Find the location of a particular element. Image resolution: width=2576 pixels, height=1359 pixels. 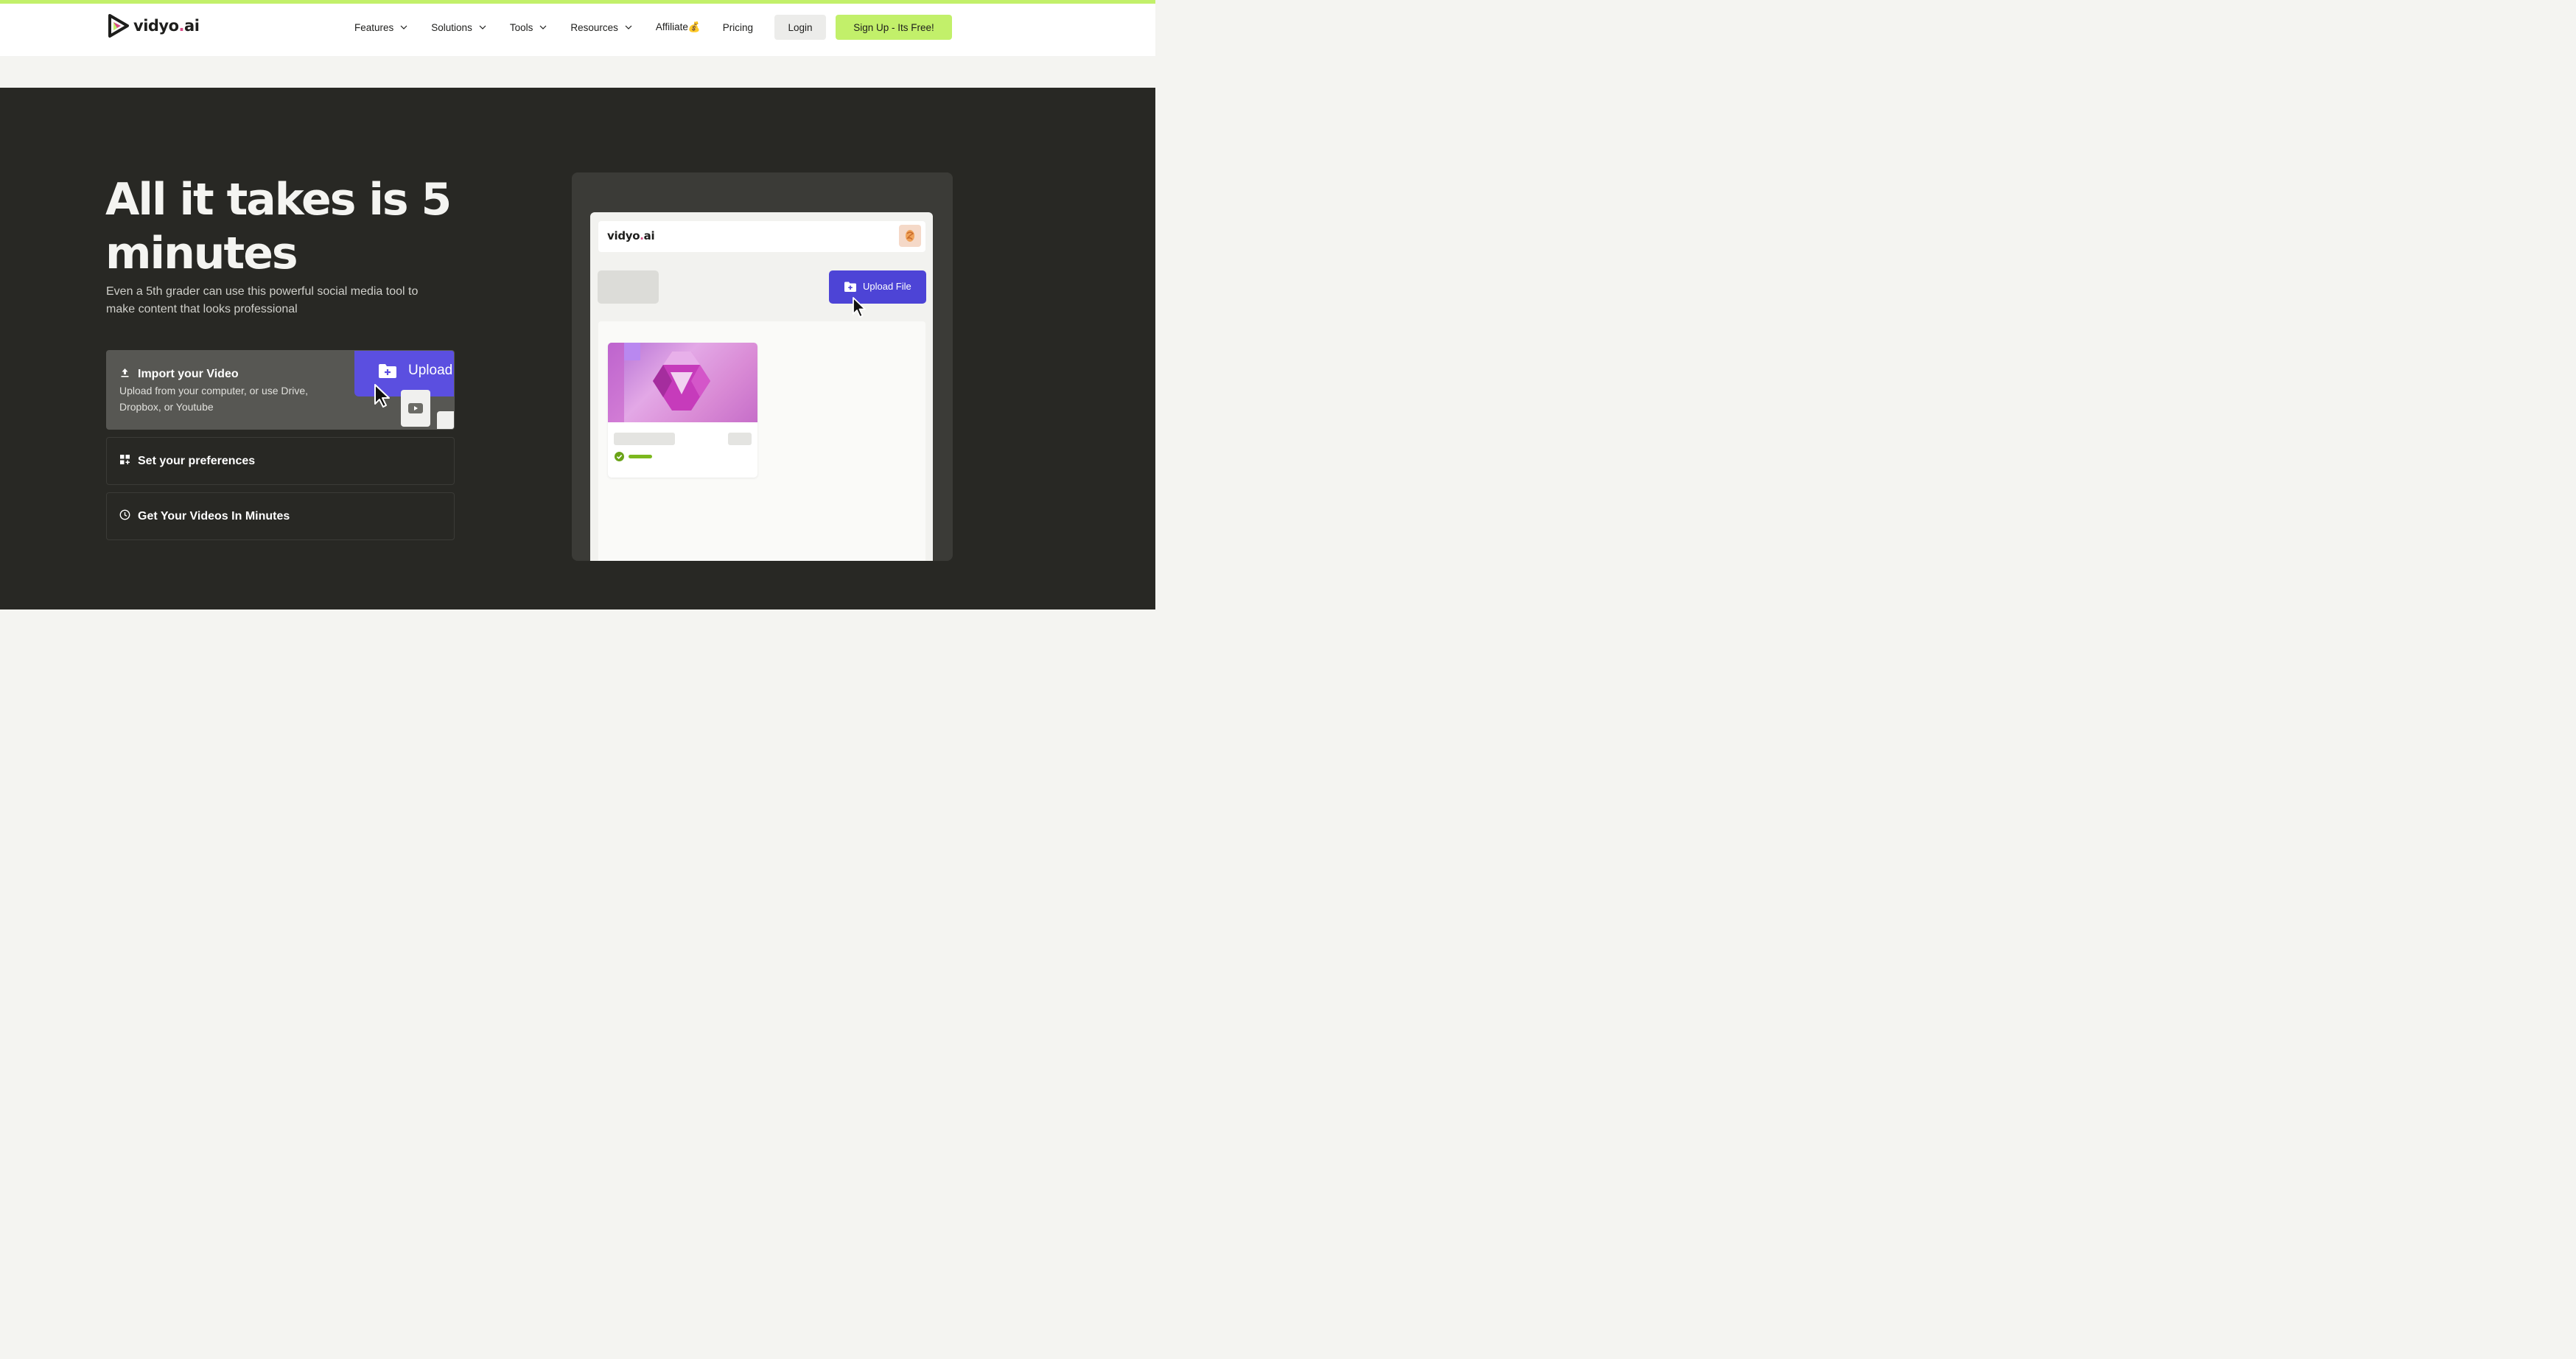

header-spacer-band is located at coordinates (577, 72).